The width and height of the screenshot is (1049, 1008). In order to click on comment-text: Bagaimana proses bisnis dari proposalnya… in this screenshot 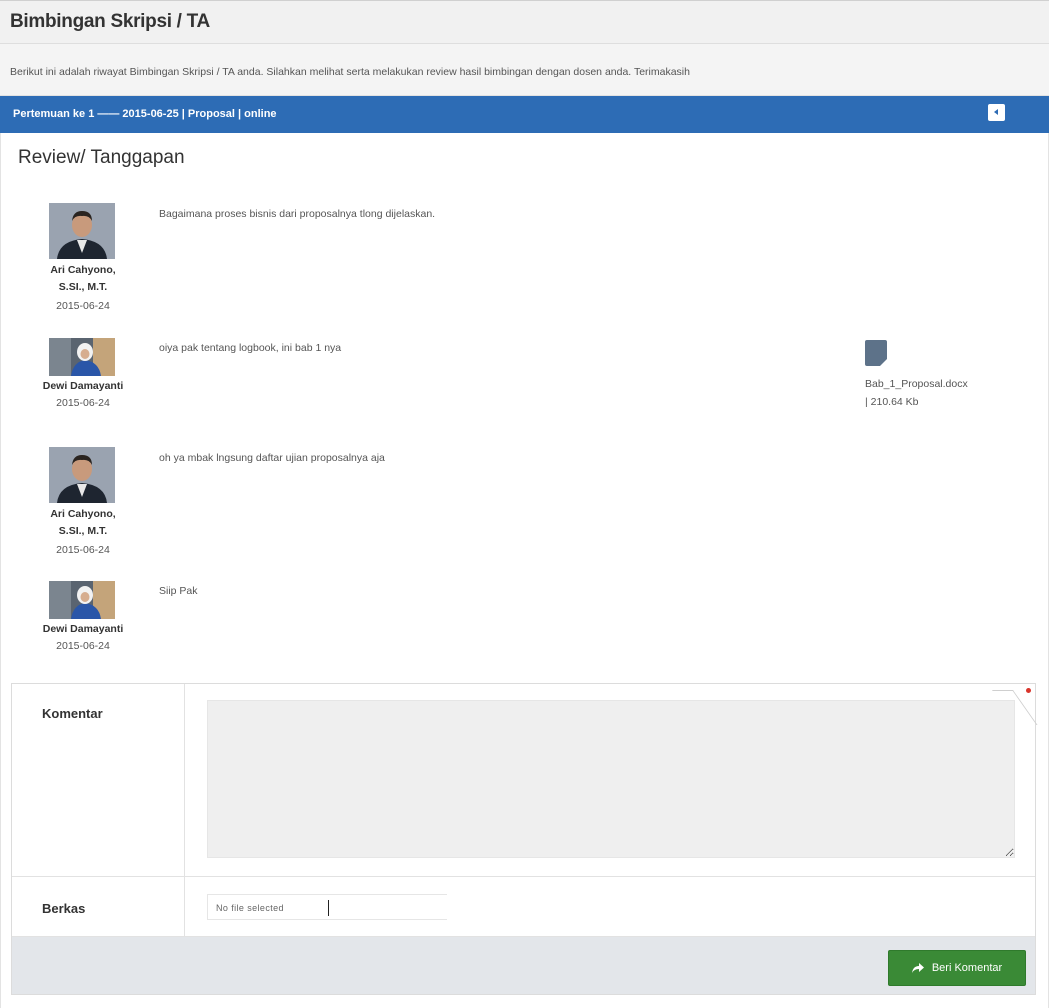, I will do `click(297, 214)`.